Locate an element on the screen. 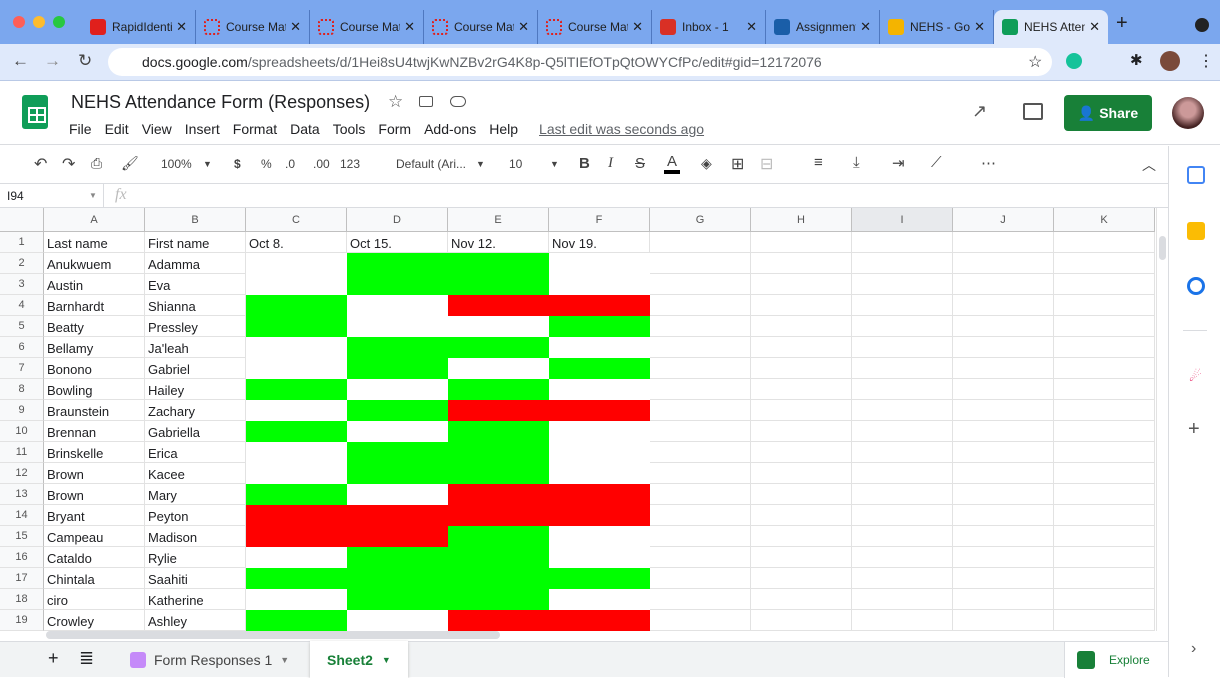 Image resolution: width=1220 pixels, height=678 pixels. horizontal-scroll-thumb is located at coordinates (273, 635).